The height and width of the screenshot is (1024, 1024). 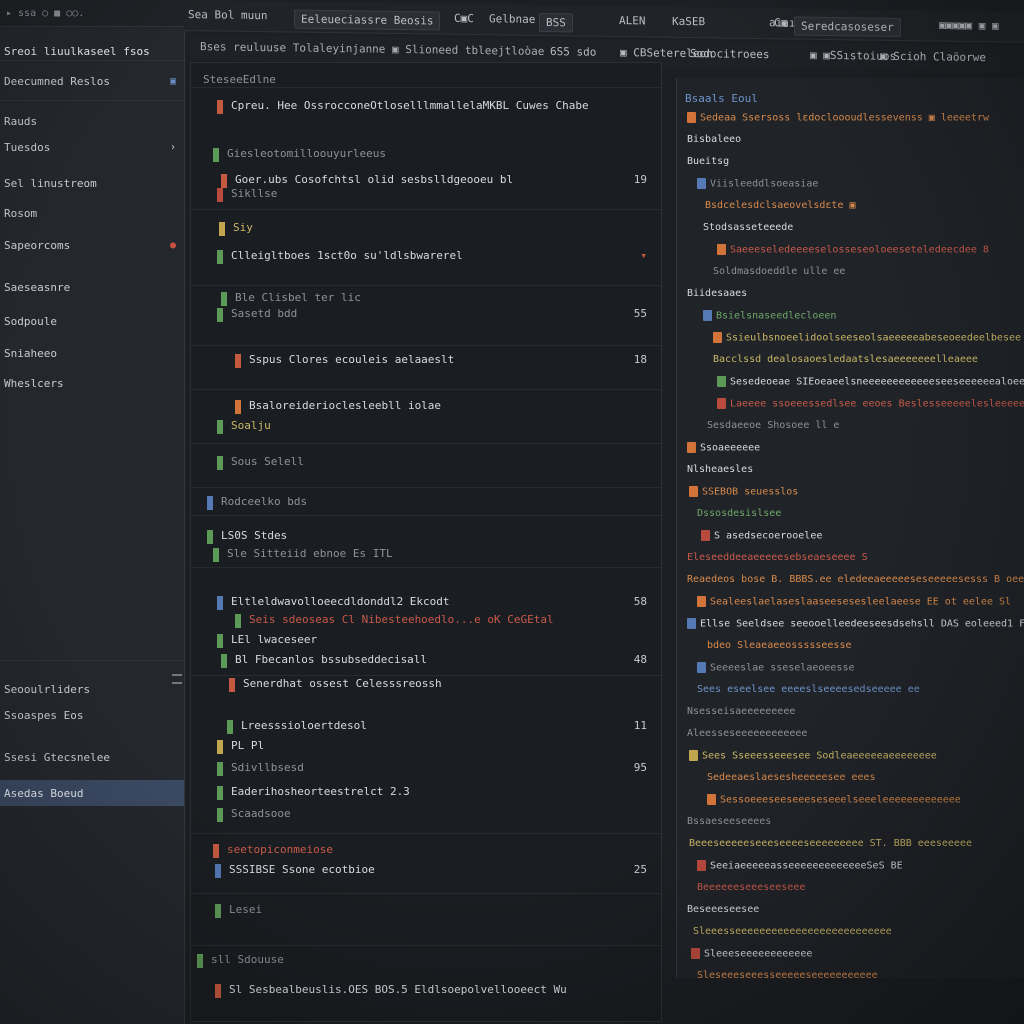 I want to click on sidebar-item: Asedas Boeud, so click(x=92, y=793).